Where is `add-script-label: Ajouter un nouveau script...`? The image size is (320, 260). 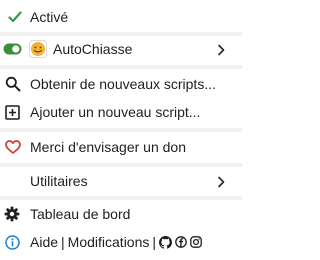 add-script-label: Ajouter un nouveau script... is located at coordinates (115, 112).